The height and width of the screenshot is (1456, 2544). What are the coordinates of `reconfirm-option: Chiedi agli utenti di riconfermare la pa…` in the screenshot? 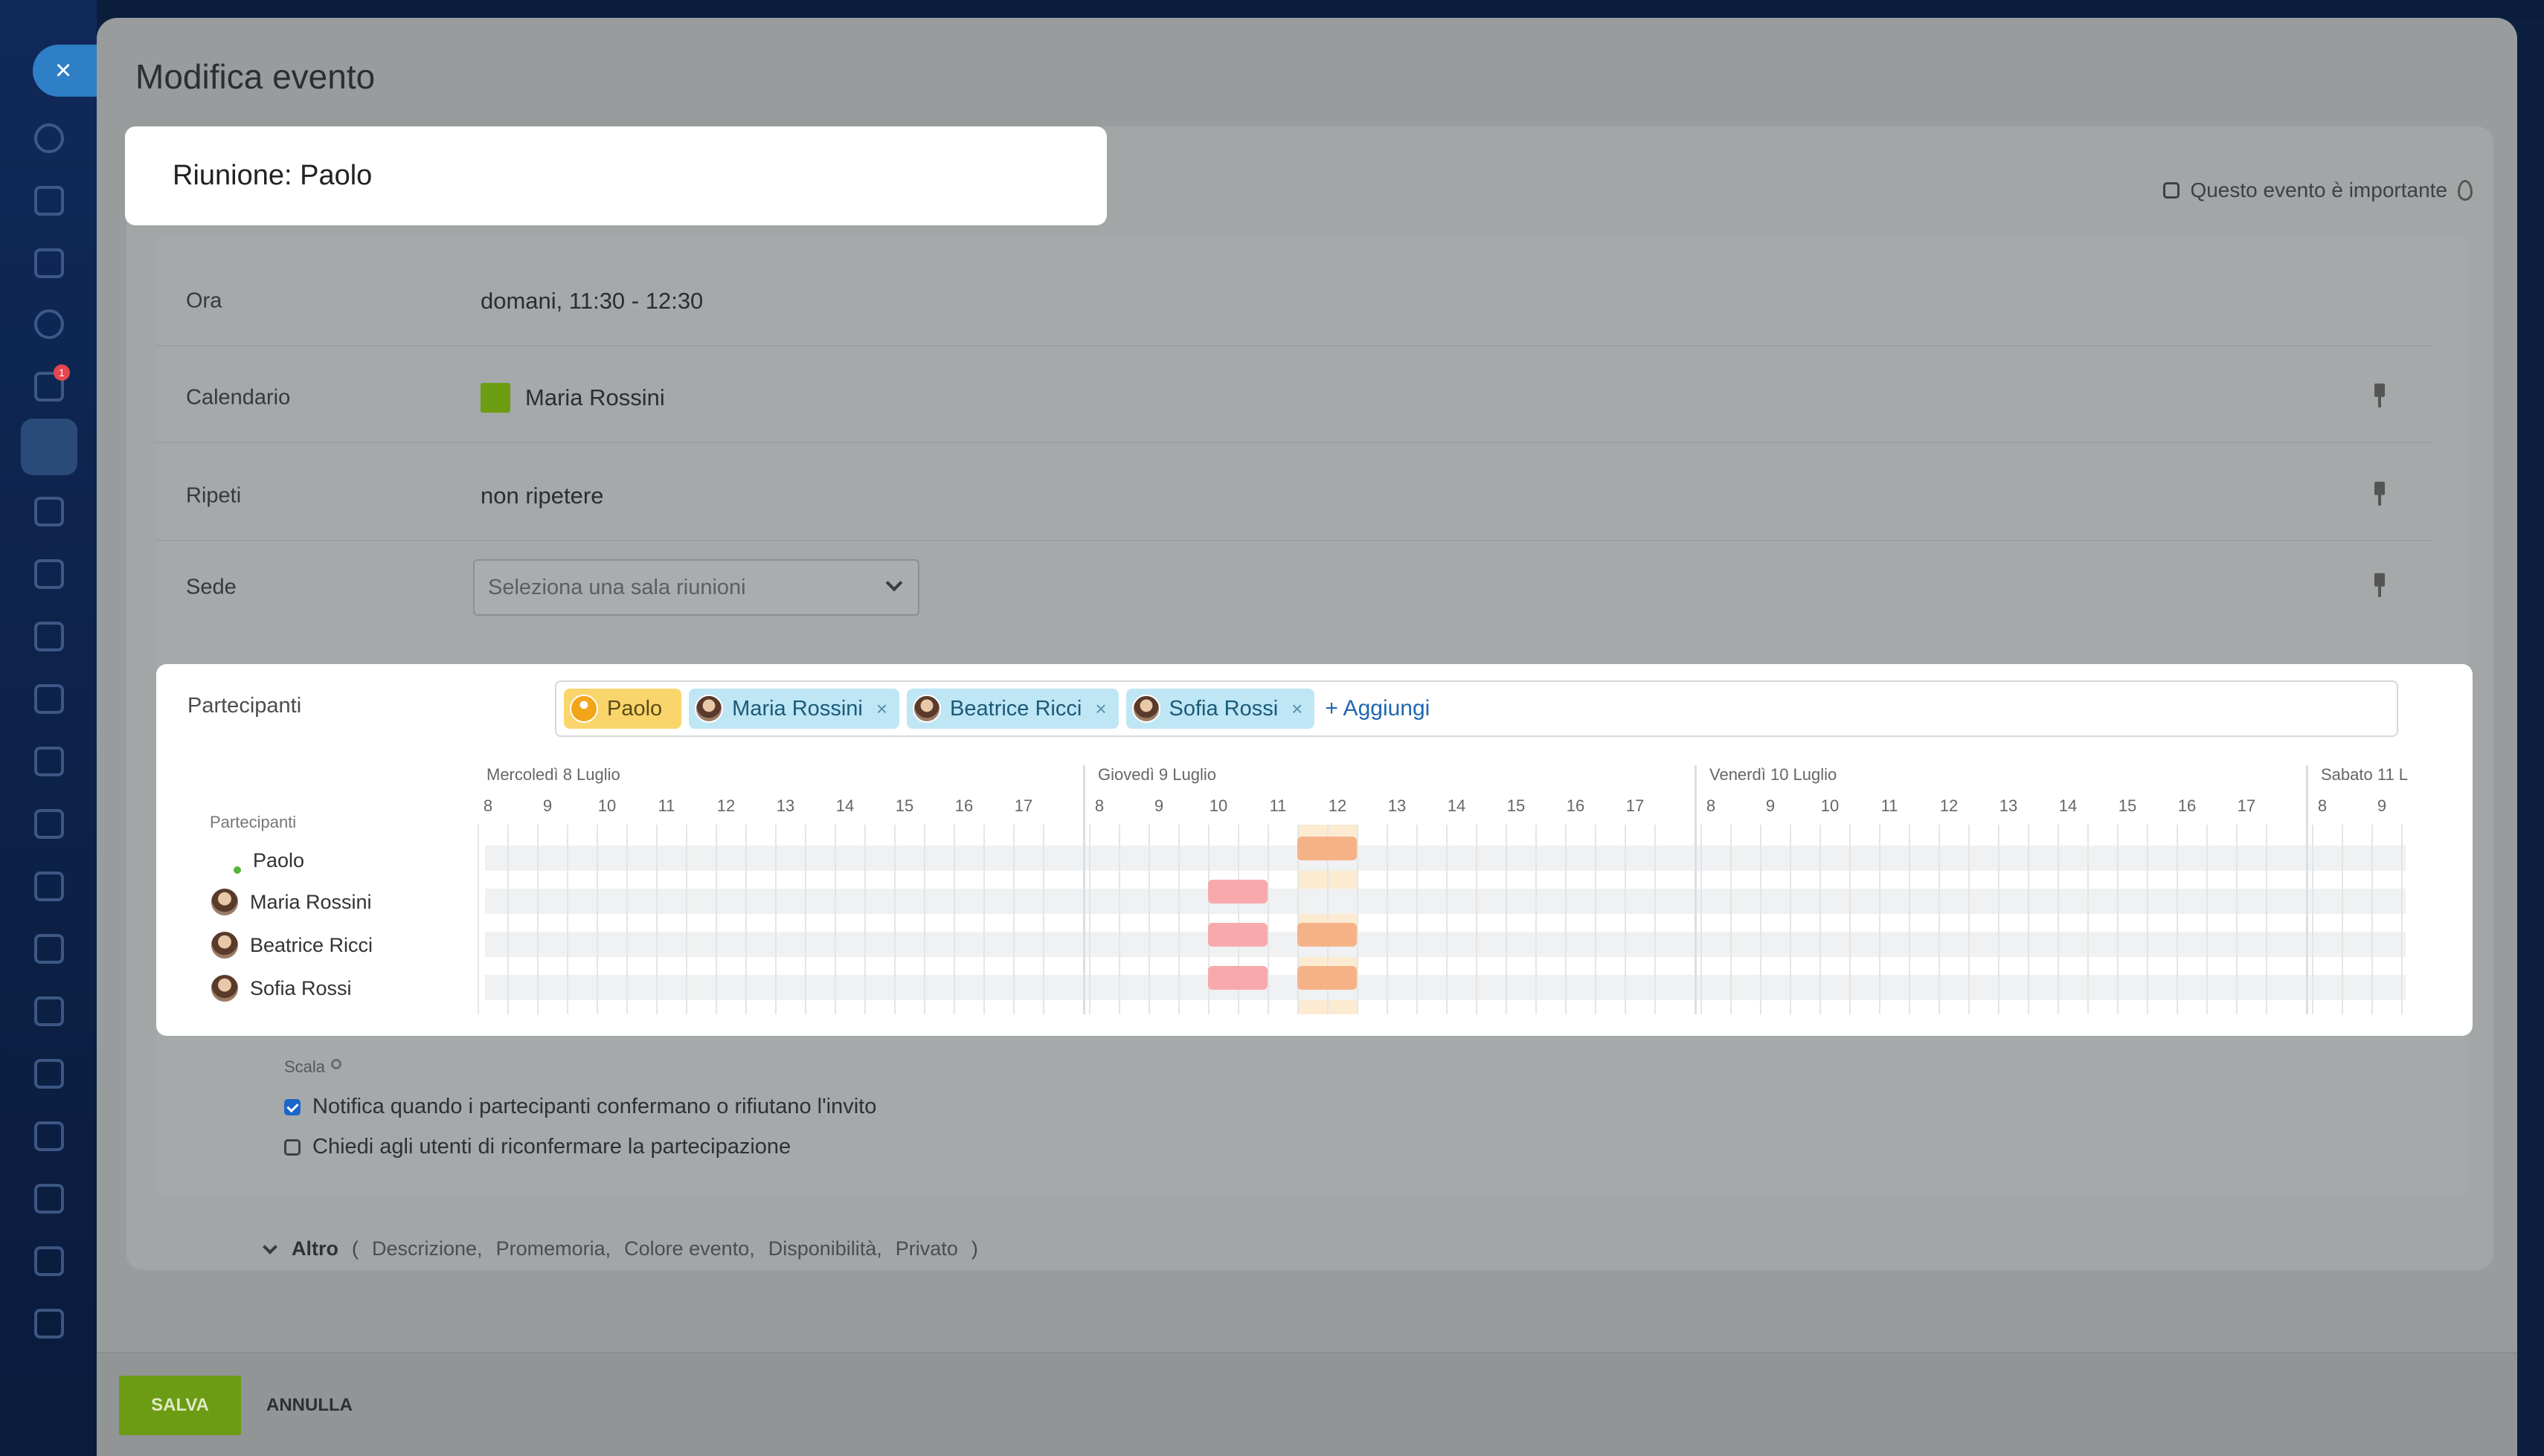 It's located at (537, 1147).